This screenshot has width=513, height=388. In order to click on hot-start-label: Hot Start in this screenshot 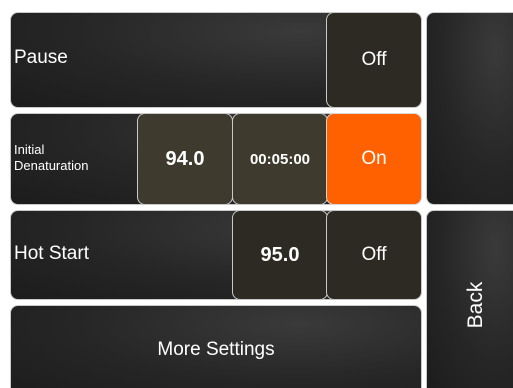, I will do `click(51, 253)`.